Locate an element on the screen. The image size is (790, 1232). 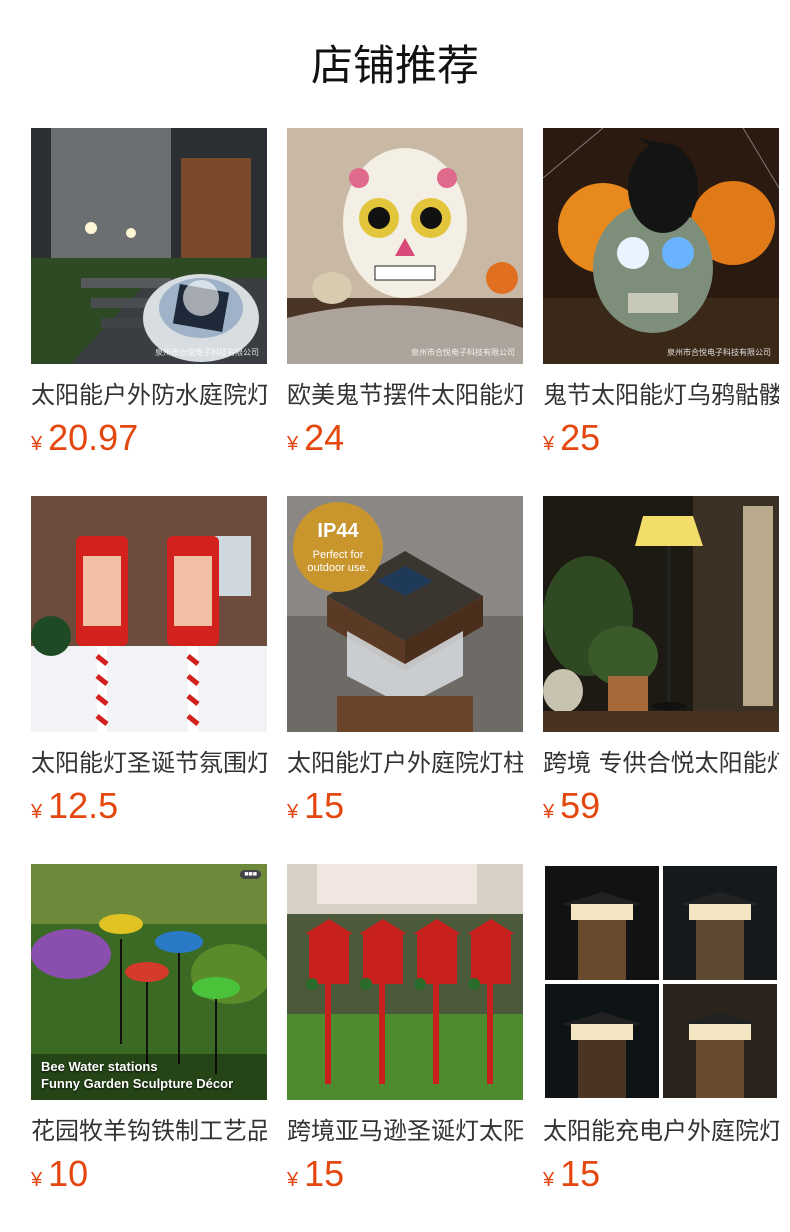
page-title: 店铺推荐 is located at coordinates (394, 65).